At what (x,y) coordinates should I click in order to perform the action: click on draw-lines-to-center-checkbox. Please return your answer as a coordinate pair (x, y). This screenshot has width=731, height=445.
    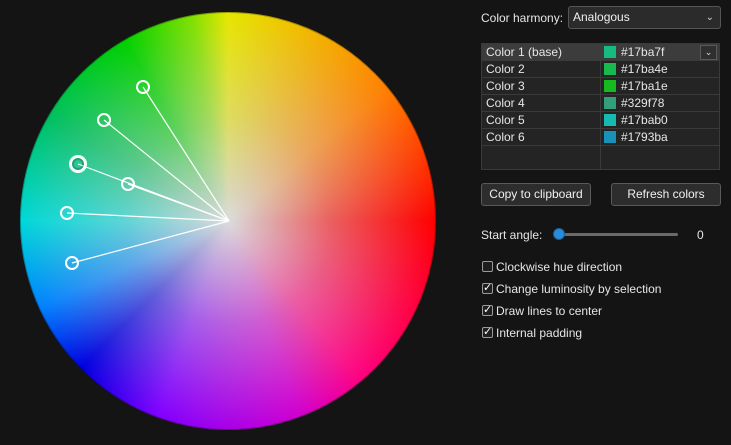
    Looking at the image, I should click on (487, 309).